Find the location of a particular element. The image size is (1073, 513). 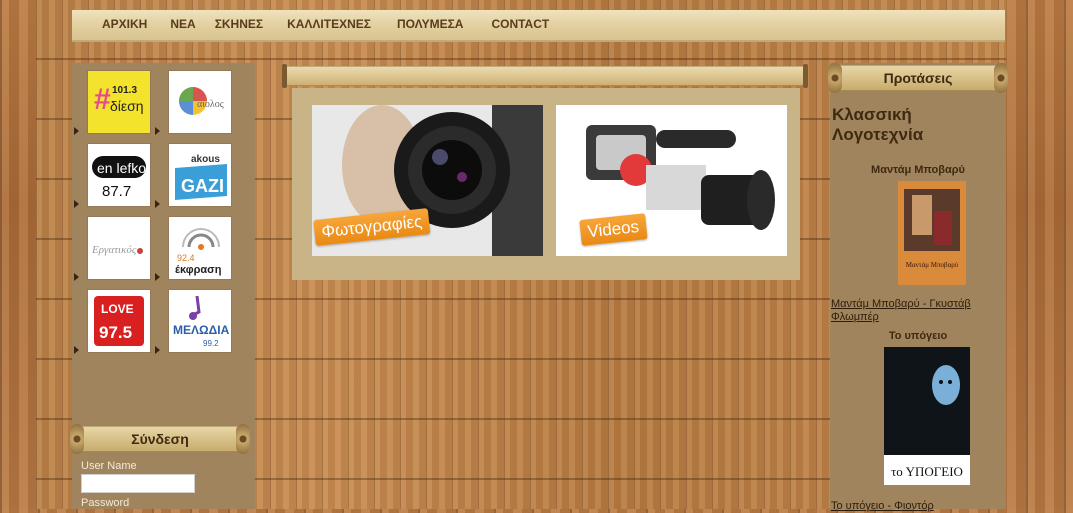

username-label: User Name is located at coordinates (109, 466).